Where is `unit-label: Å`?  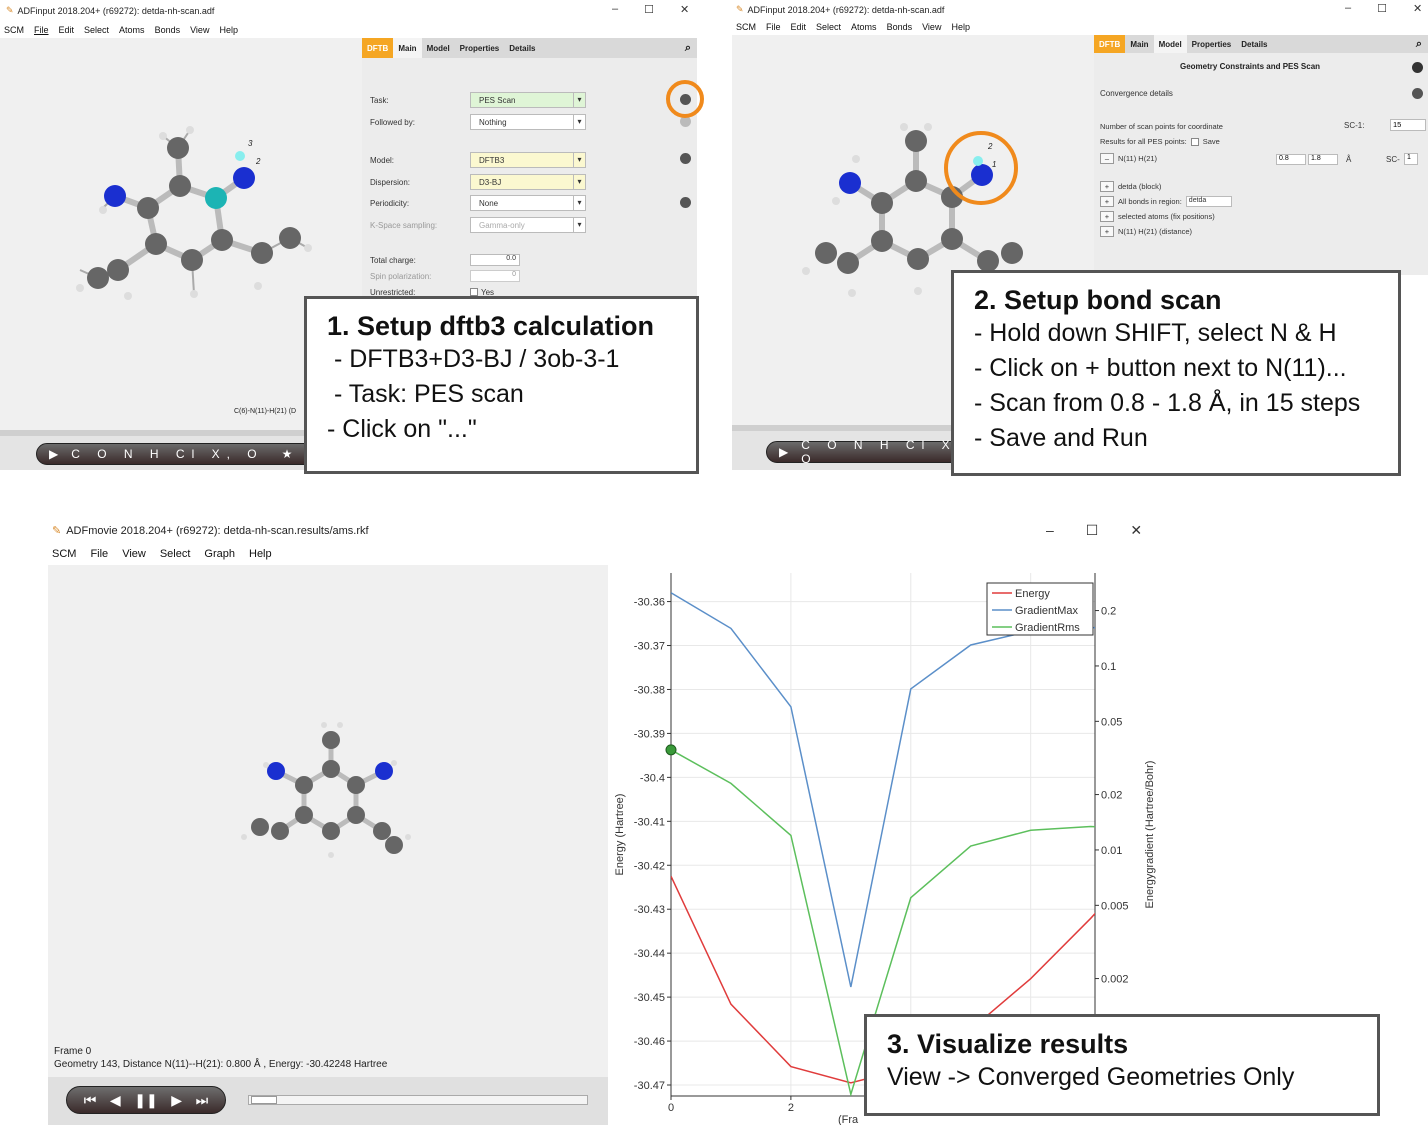 unit-label: Å is located at coordinates (1349, 159).